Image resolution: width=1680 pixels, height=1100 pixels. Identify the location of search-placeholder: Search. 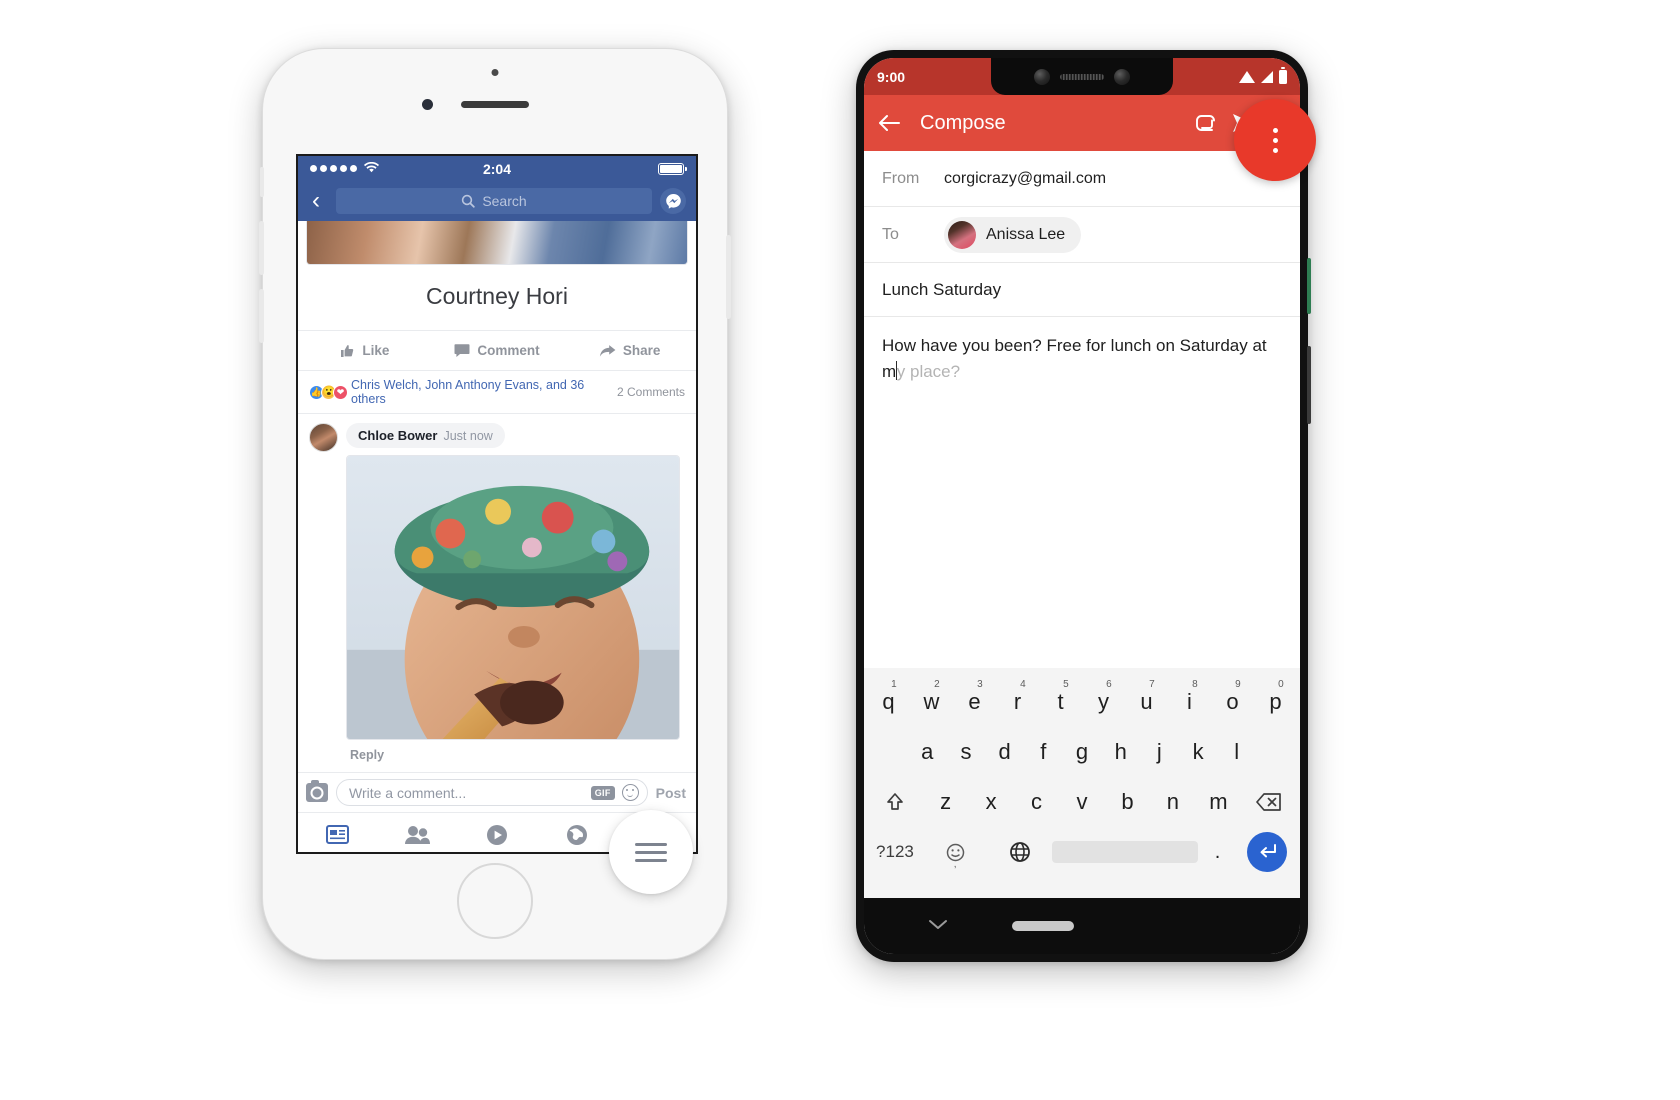
(504, 201).